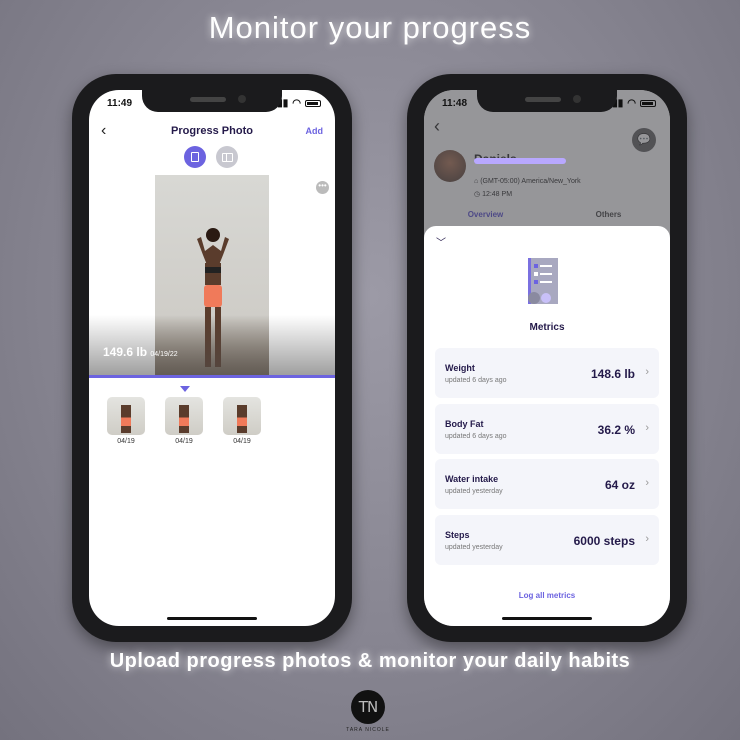  I want to click on metrics-title: Metrics, so click(547, 327).